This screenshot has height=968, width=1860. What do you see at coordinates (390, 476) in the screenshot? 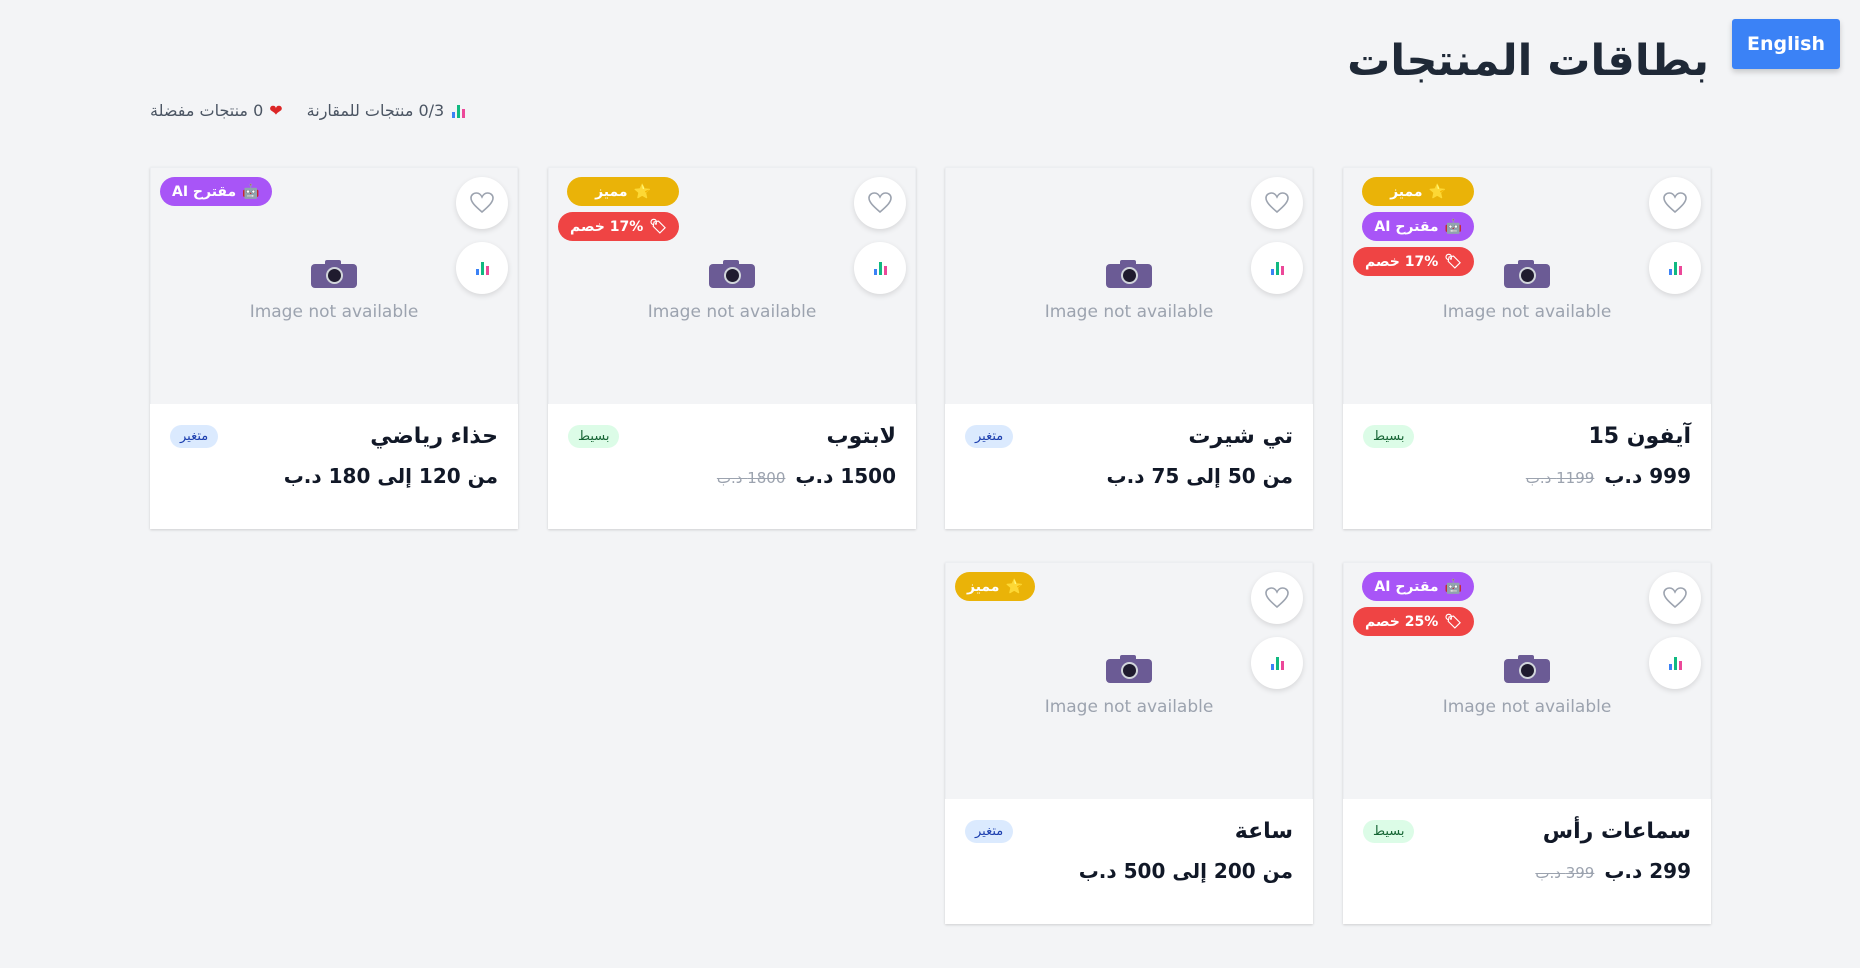
I see `product-price: من 120 إلى 180 د.ب` at bounding box center [390, 476].